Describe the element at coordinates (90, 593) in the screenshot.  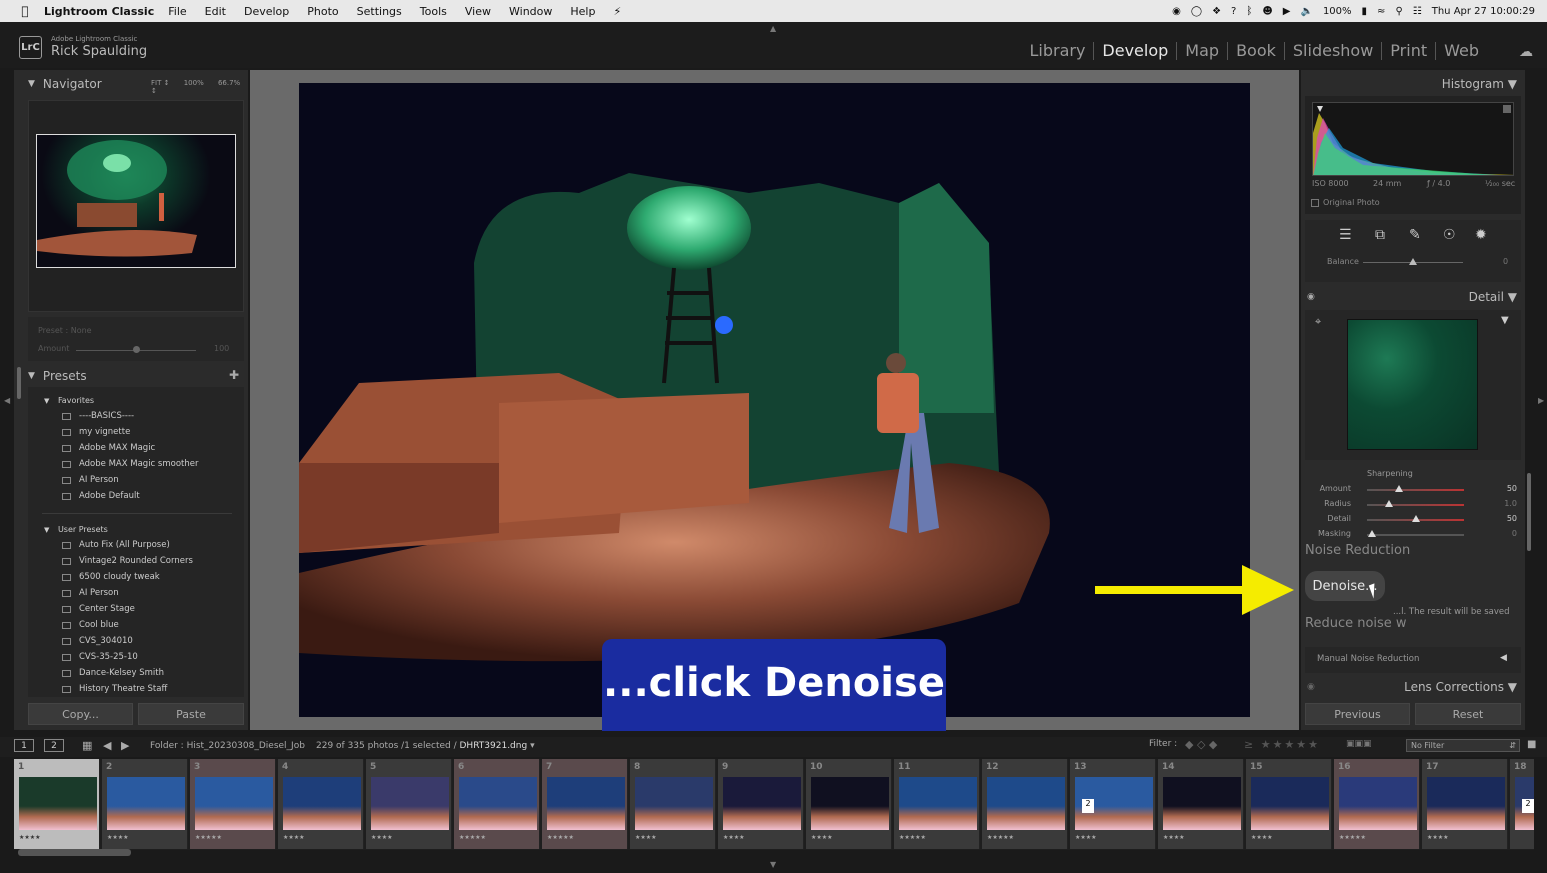
I see `preset-item: AI Person` at that location.